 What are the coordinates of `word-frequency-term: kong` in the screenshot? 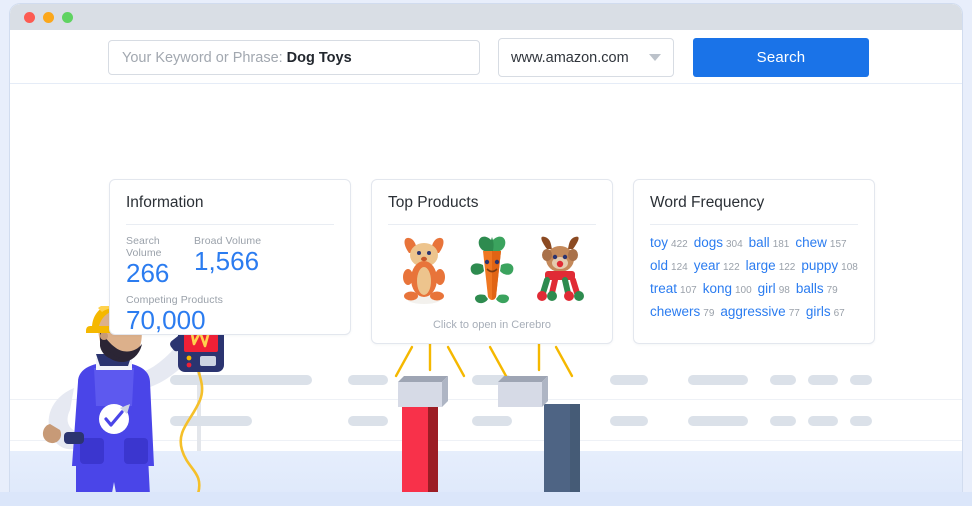 It's located at (717, 288).